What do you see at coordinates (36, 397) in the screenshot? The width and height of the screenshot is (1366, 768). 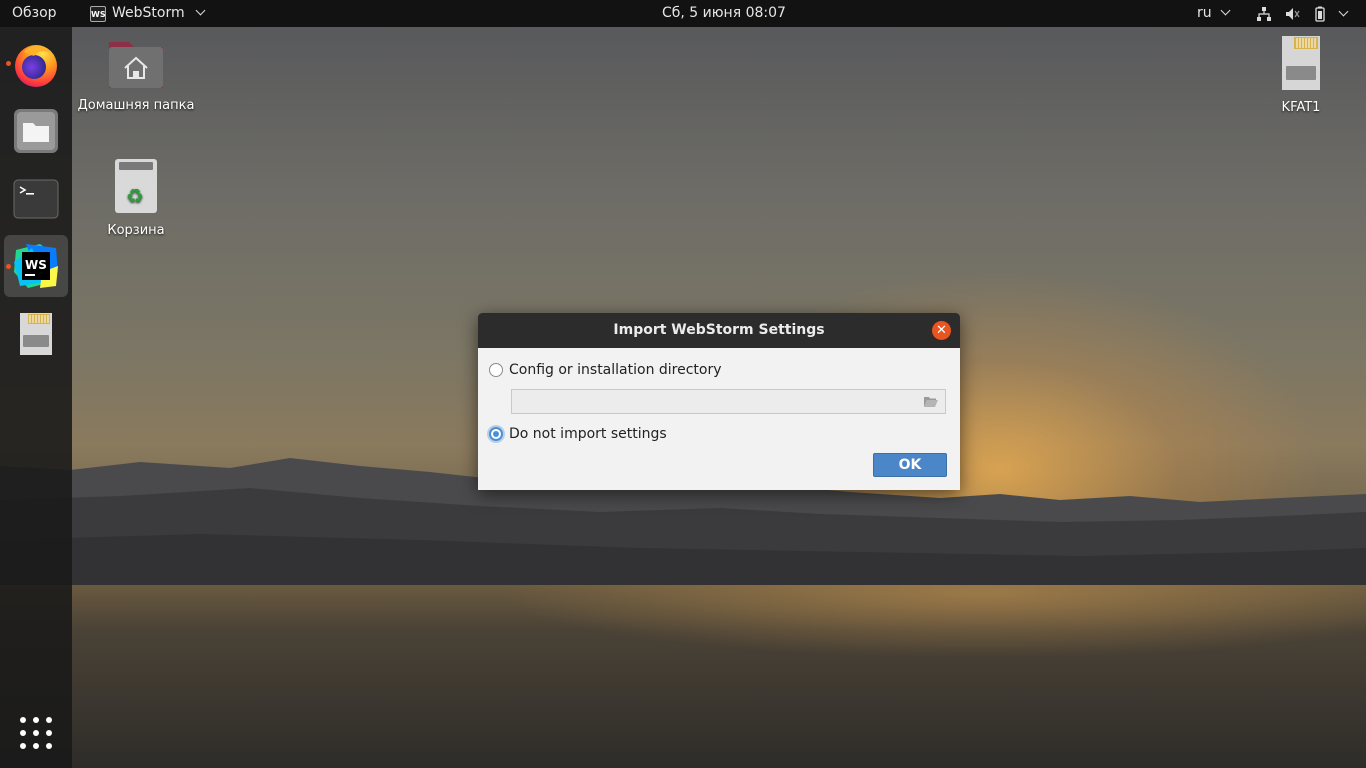 I see `dock: WS` at bounding box center [36, 397].